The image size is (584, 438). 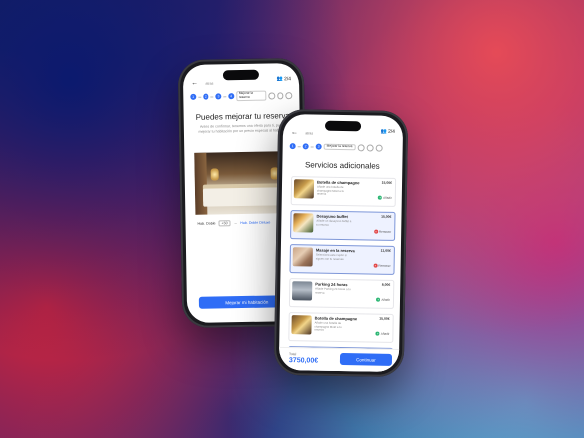 What do you see at coordinates (333, 290) in the screenshot?
I see `item-description: Añade Parking 24 horas a tu reserva` at bounding box center [333, 290].